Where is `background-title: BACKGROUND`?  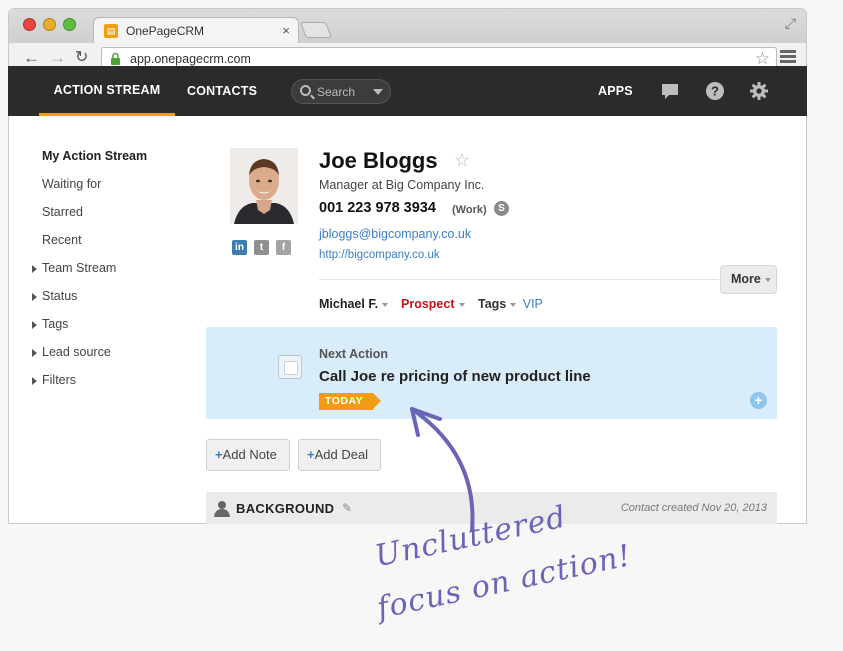 background-title: BACKGROUND is located at coordinates (285, 508).